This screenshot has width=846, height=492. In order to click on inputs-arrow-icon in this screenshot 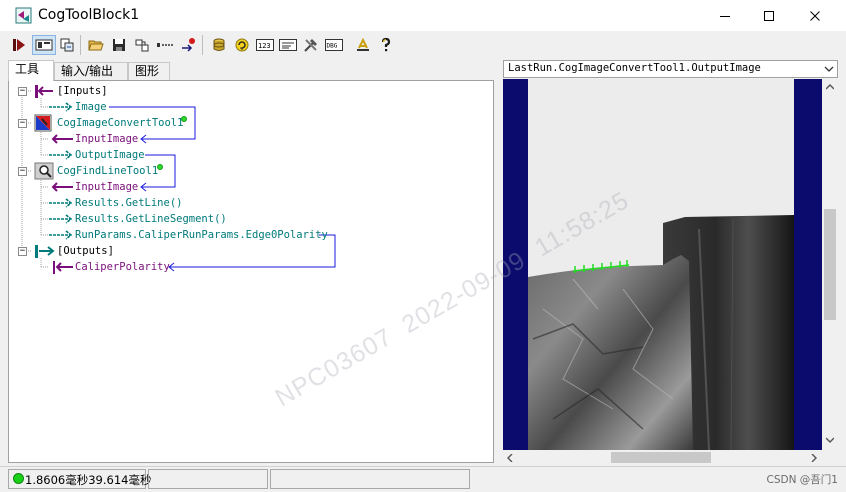, I will do `click(44, 91)`.